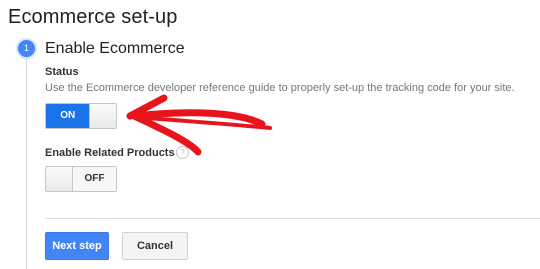  What do you see at coordinates (199, 125) in the screenshot?
I see `annotation-arrow-icon` at bounding box center [199, 125].